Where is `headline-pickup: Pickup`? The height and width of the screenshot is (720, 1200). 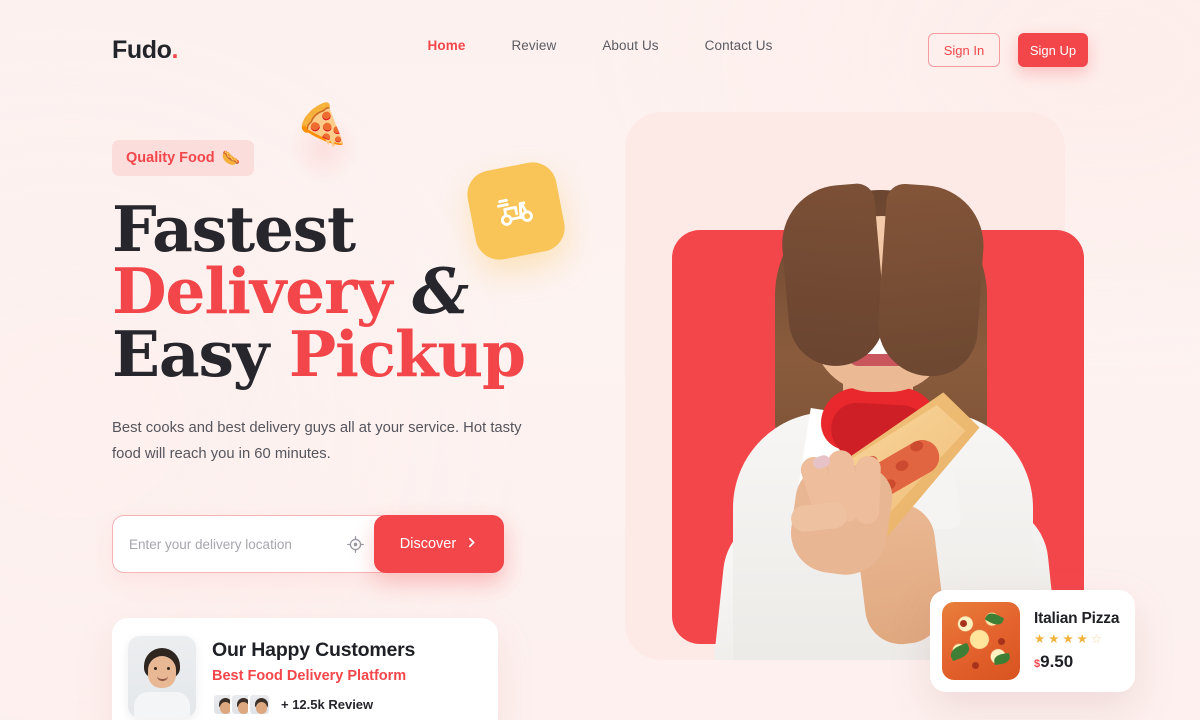 headline-pickup: Pickup is located at coordinates (407, 353).